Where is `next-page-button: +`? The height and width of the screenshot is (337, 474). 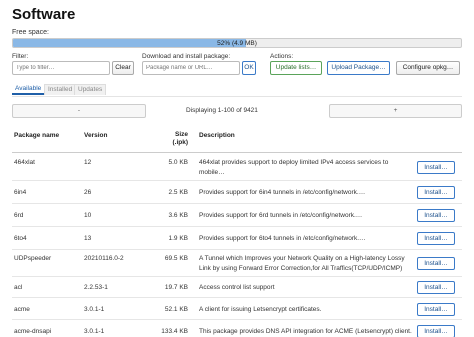
next-page-button: + is located at coordinates (395, 111).